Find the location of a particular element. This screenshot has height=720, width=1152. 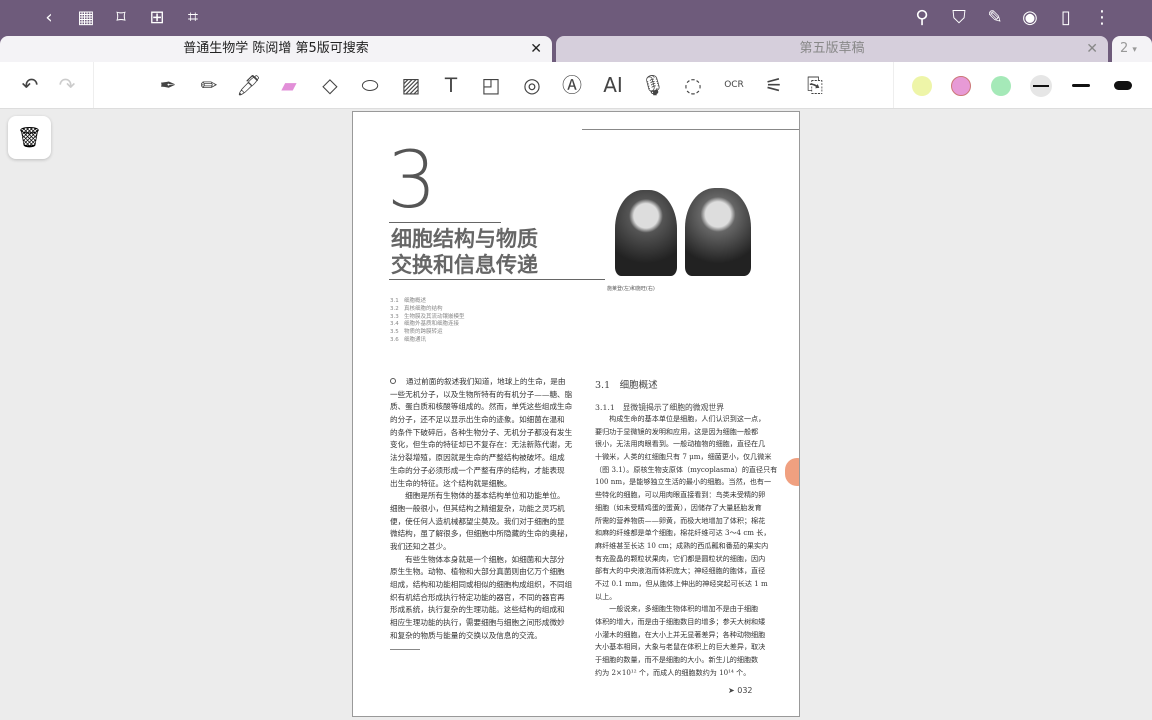

tab-label: 普通生物学 陈阅增 第5版可搜索 is located at coordinates (276, 48).